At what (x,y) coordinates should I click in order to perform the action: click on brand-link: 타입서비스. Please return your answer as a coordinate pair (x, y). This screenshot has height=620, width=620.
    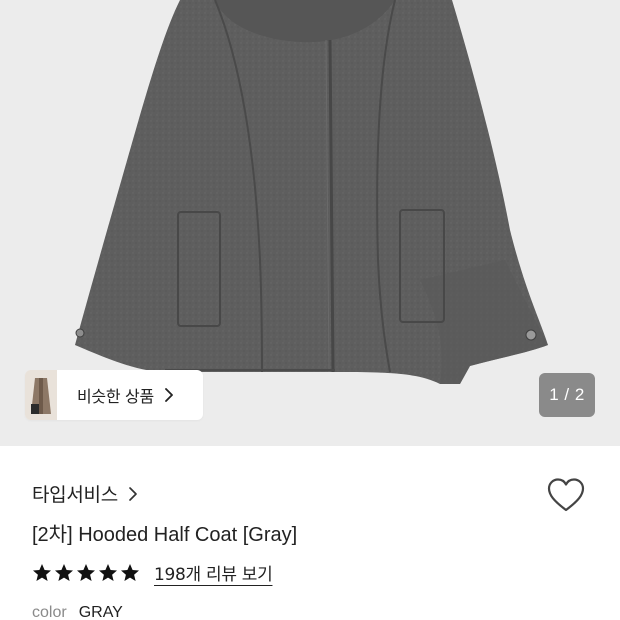
    Looking at the image, I should click on (85, 493).